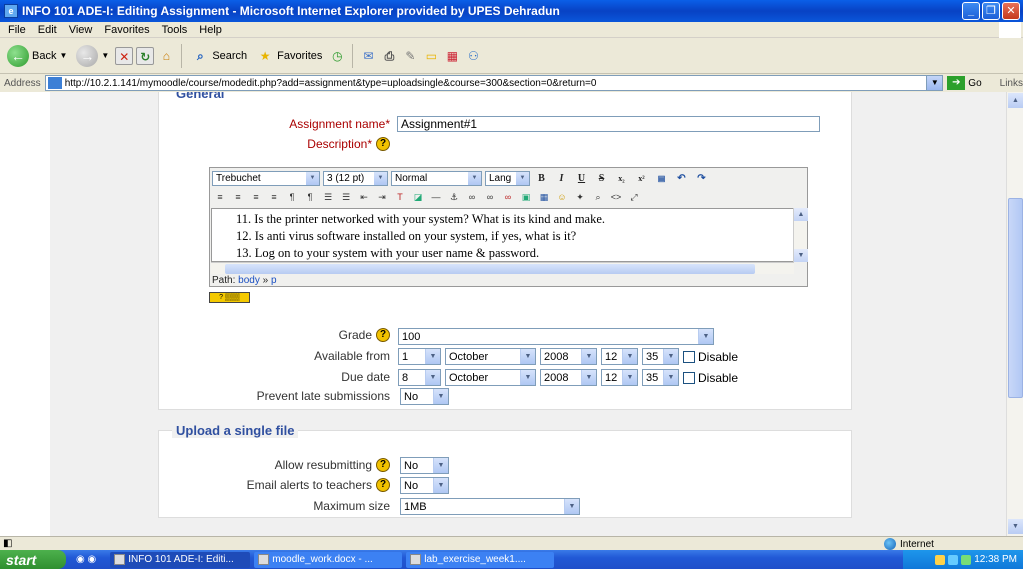 Image resolution: width=1023 pixels, height=569 pixels. I want to click on available-minute-select: 35 ▼, so click(660, 356).